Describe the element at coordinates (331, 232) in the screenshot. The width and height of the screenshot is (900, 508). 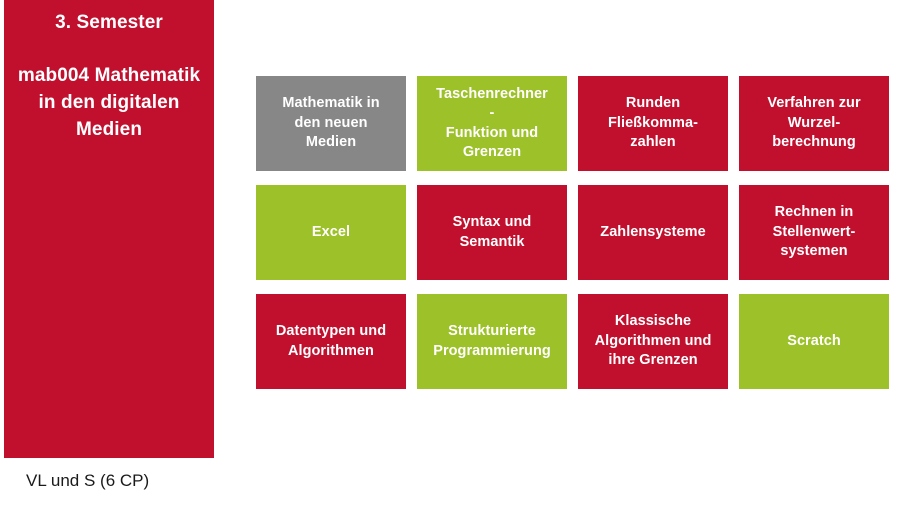
I see `topic-tile: Excel` at that location.